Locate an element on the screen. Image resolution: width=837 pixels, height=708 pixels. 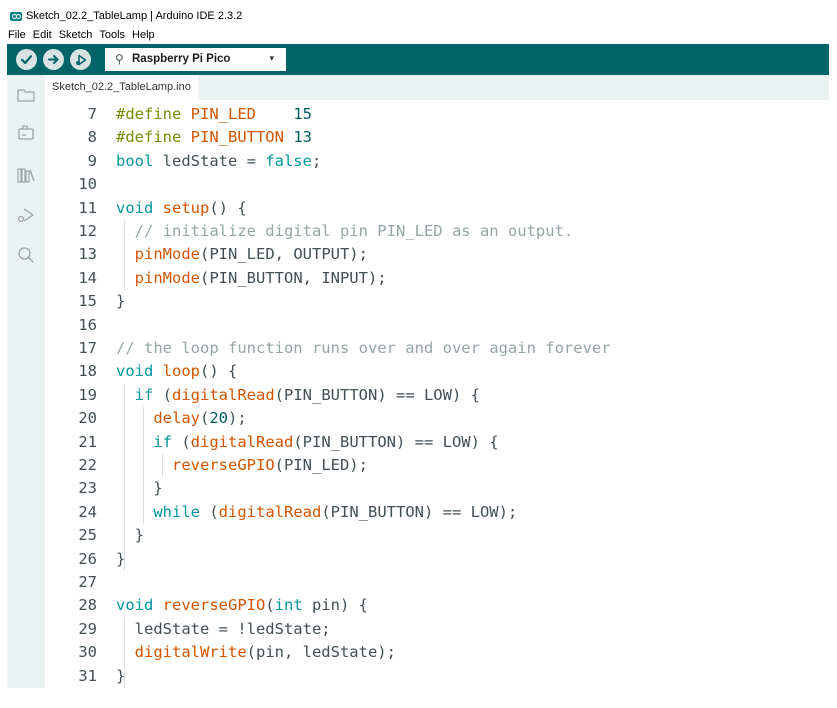
code-line: 18 void loop() { is located at coordinates (437, 371).